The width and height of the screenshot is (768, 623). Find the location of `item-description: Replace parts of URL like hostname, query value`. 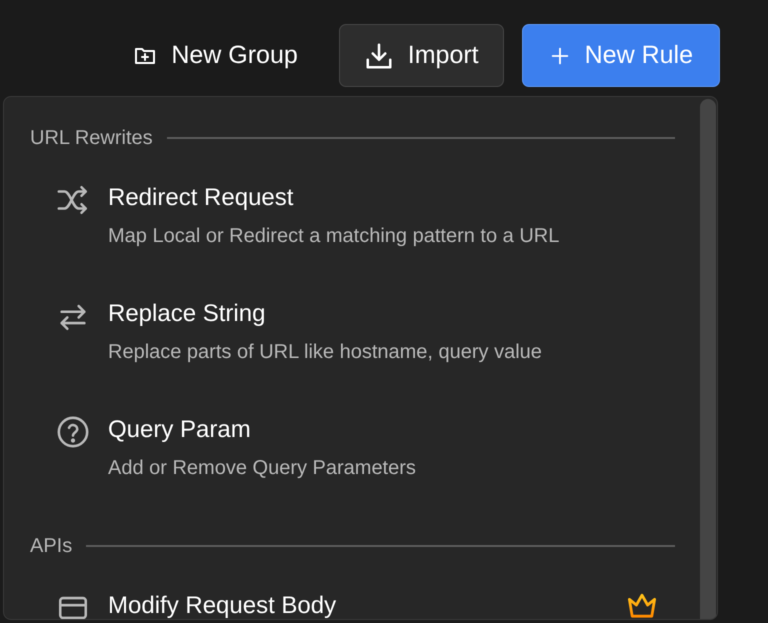

item-description: Replace parts of URL like hostname, query value is located at coordinates (325, 352).